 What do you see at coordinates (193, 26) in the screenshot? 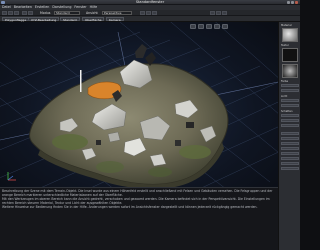
I see `pan-icon` at bounding box center [193, 26].